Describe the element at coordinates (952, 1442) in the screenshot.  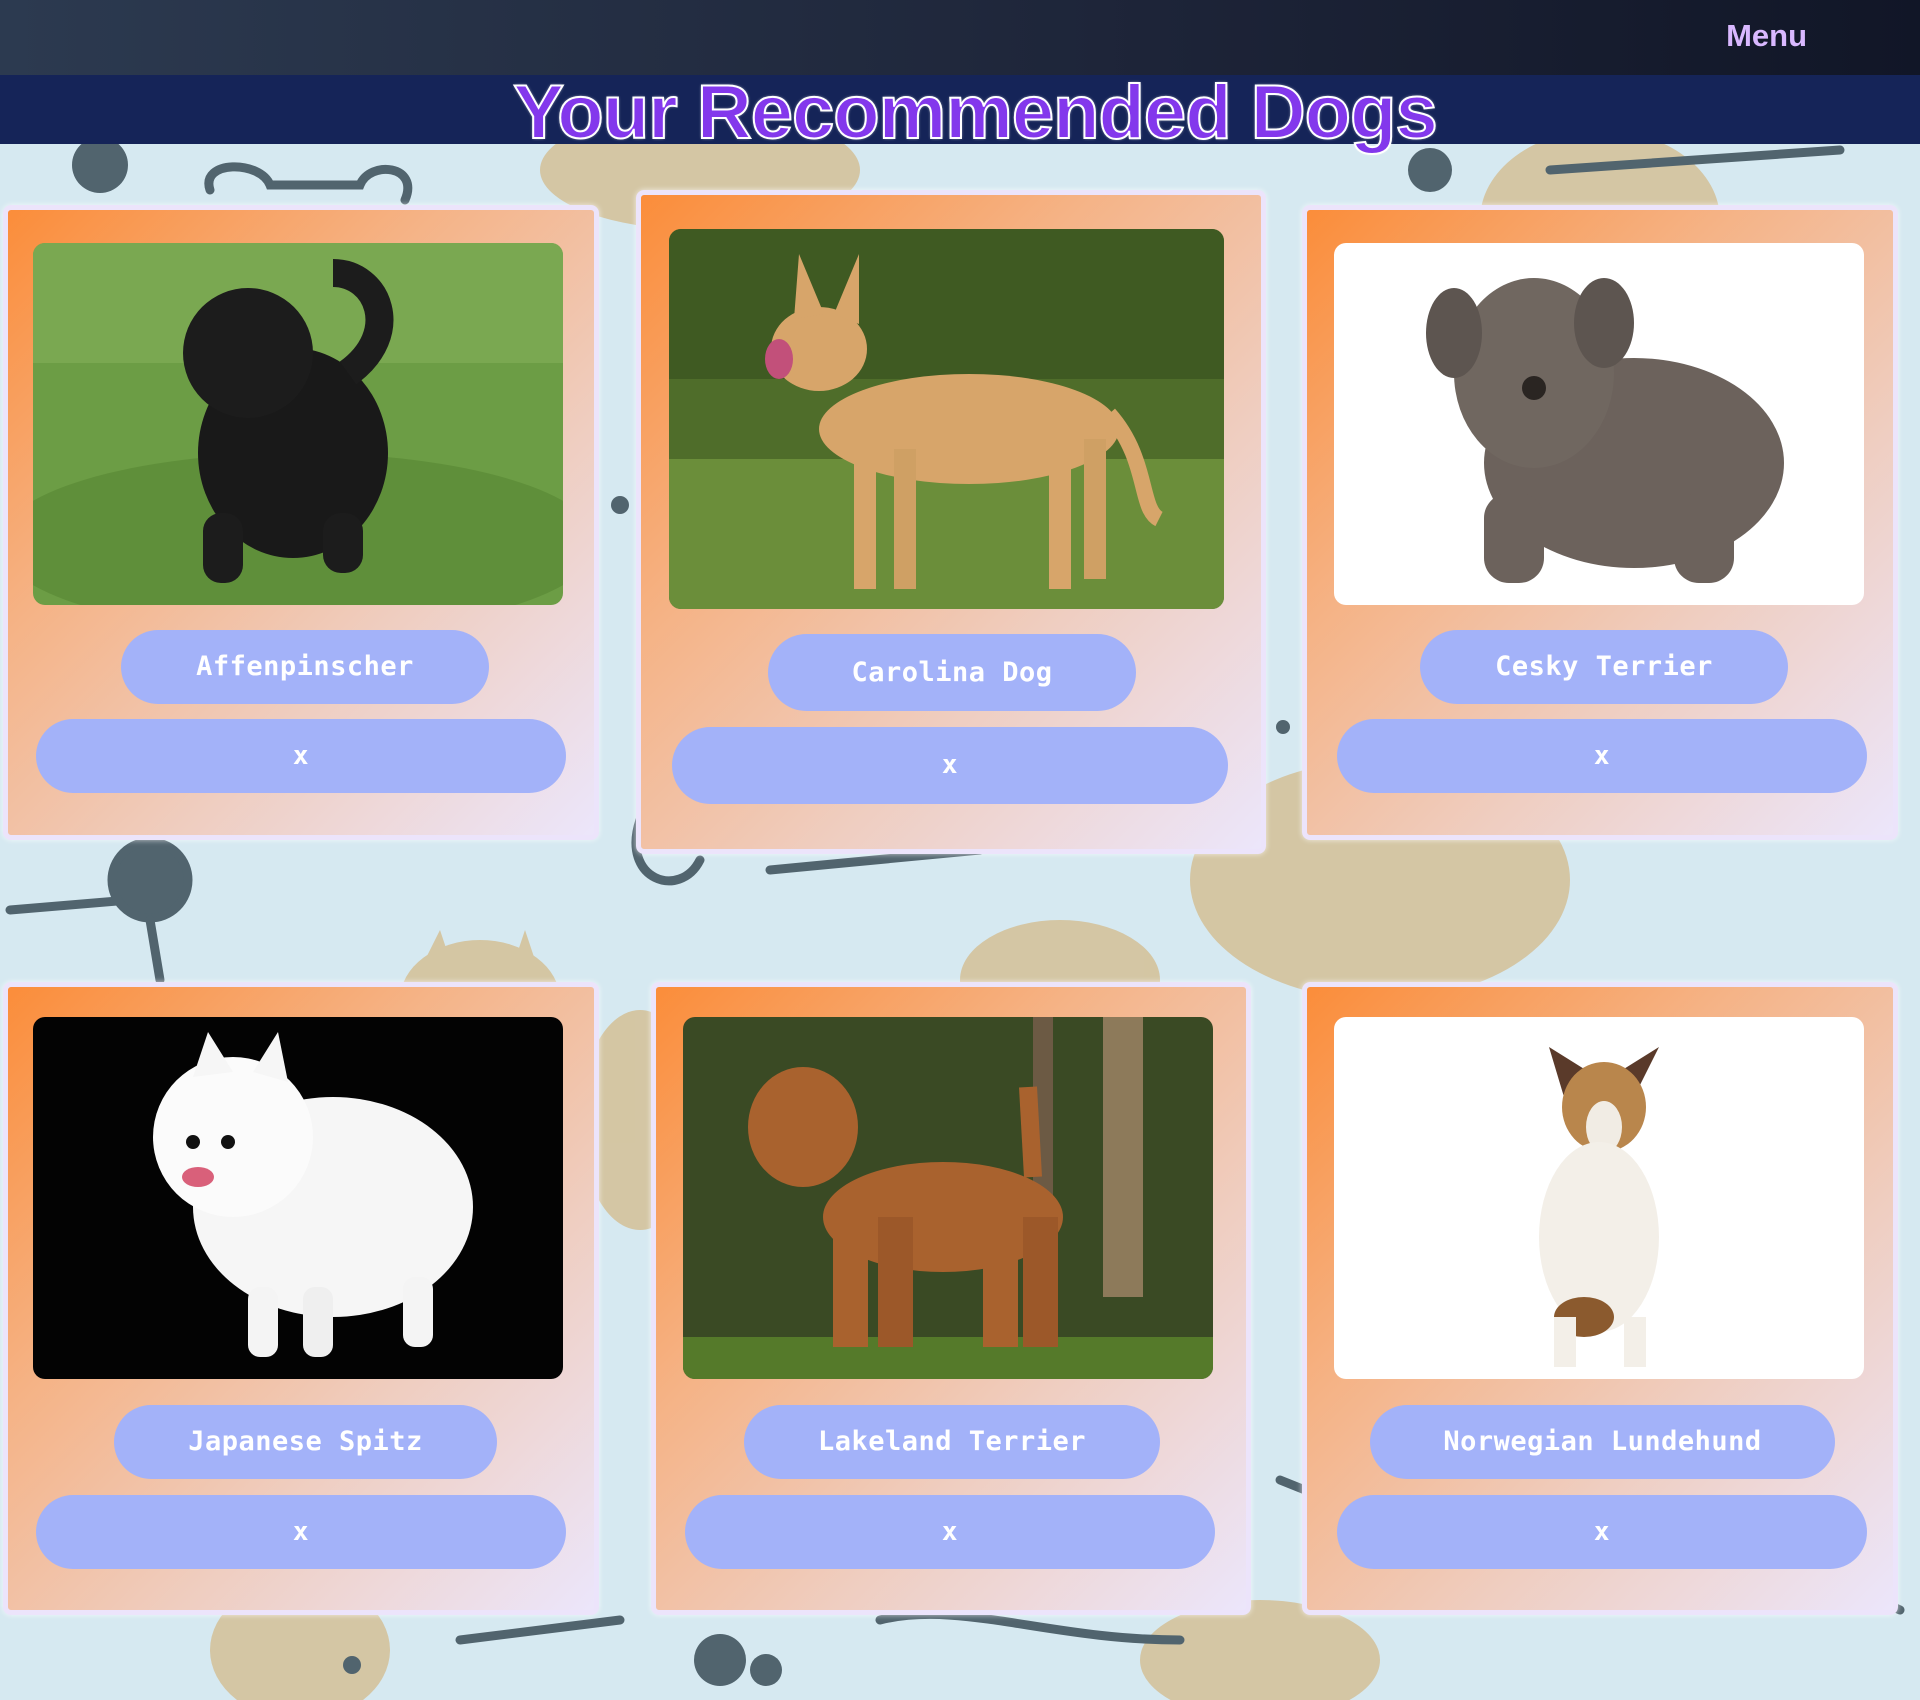
I see `dog-name-pill: Lakeland Terrier` at that location.